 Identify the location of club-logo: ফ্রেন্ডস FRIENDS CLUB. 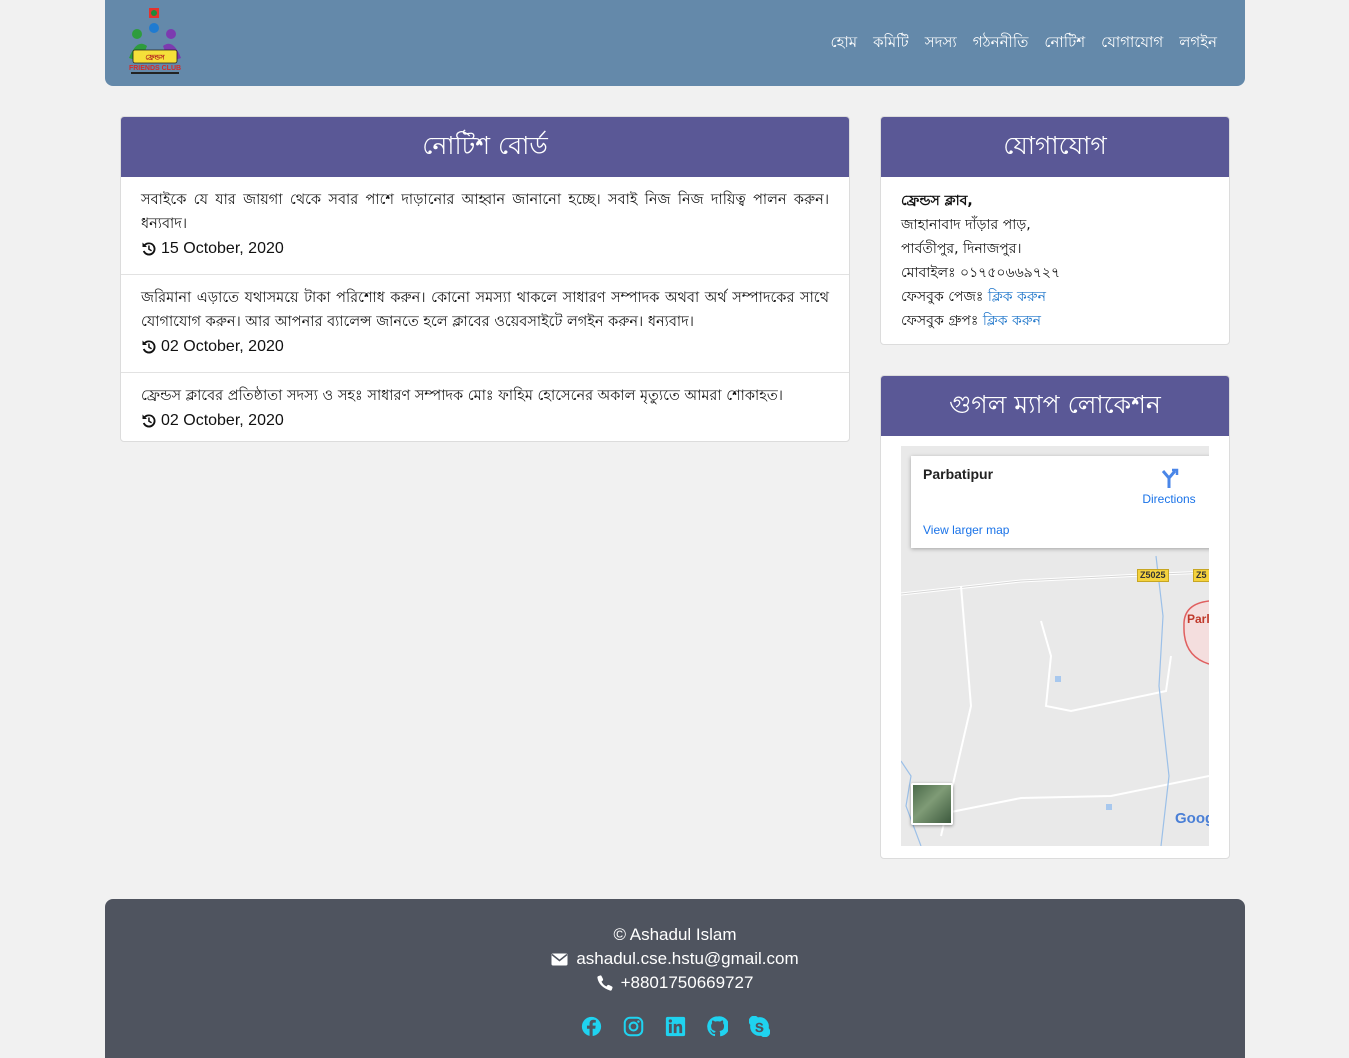
(155, 42).